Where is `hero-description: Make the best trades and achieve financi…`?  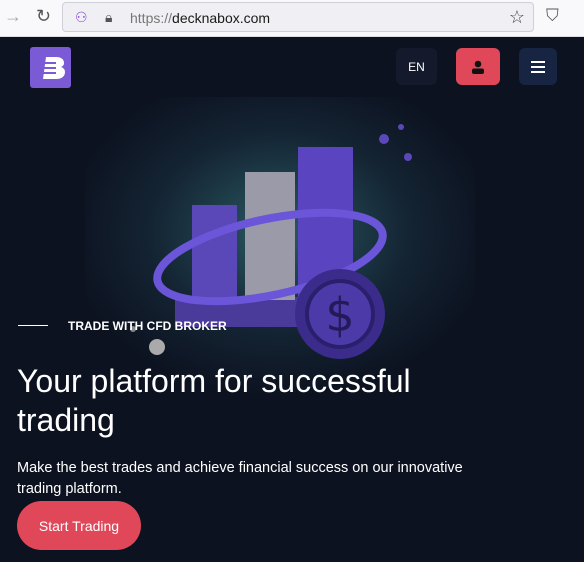
hero-description: Make the best trades and achieve financi… is located at coordinates (240, 478).